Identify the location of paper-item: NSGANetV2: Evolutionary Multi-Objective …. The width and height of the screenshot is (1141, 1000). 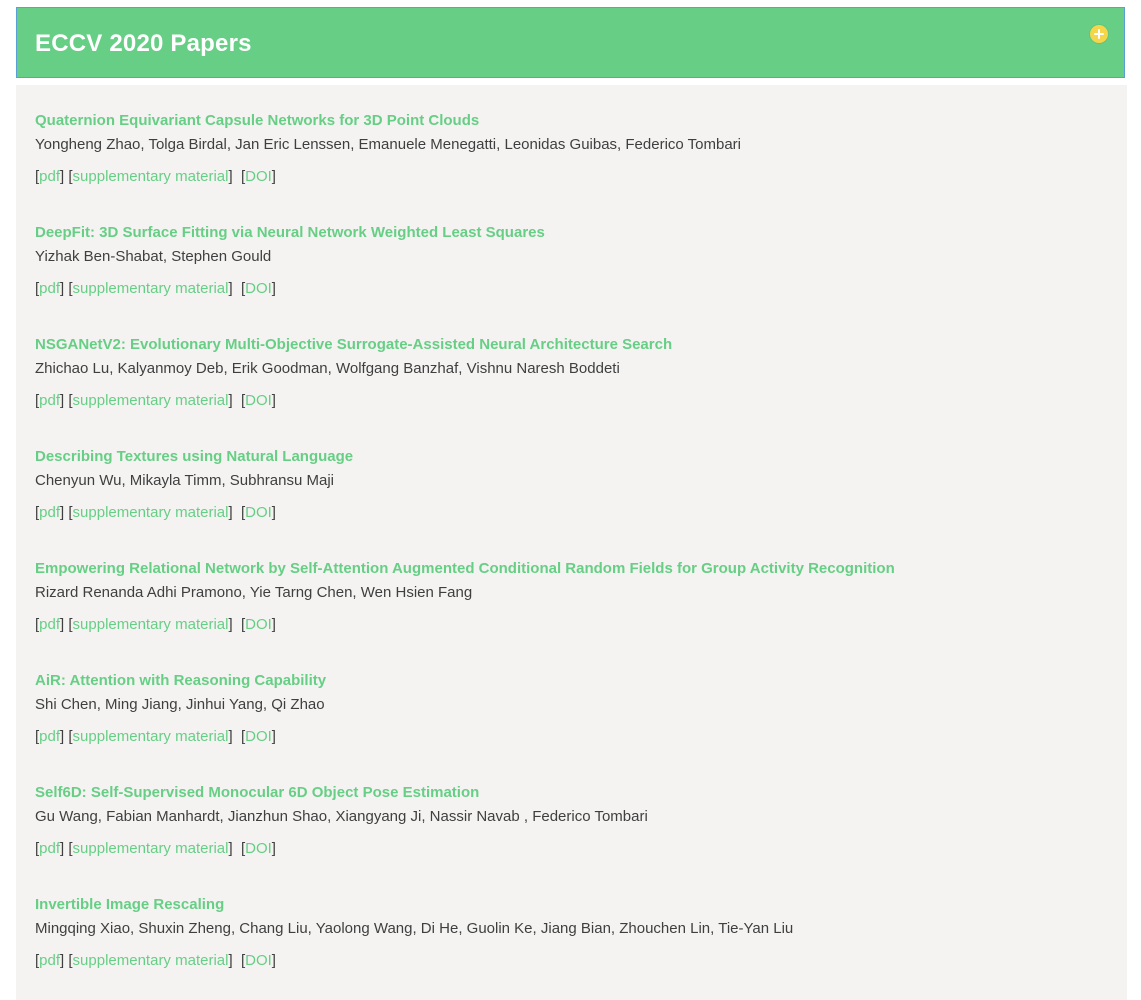
(565, 373).